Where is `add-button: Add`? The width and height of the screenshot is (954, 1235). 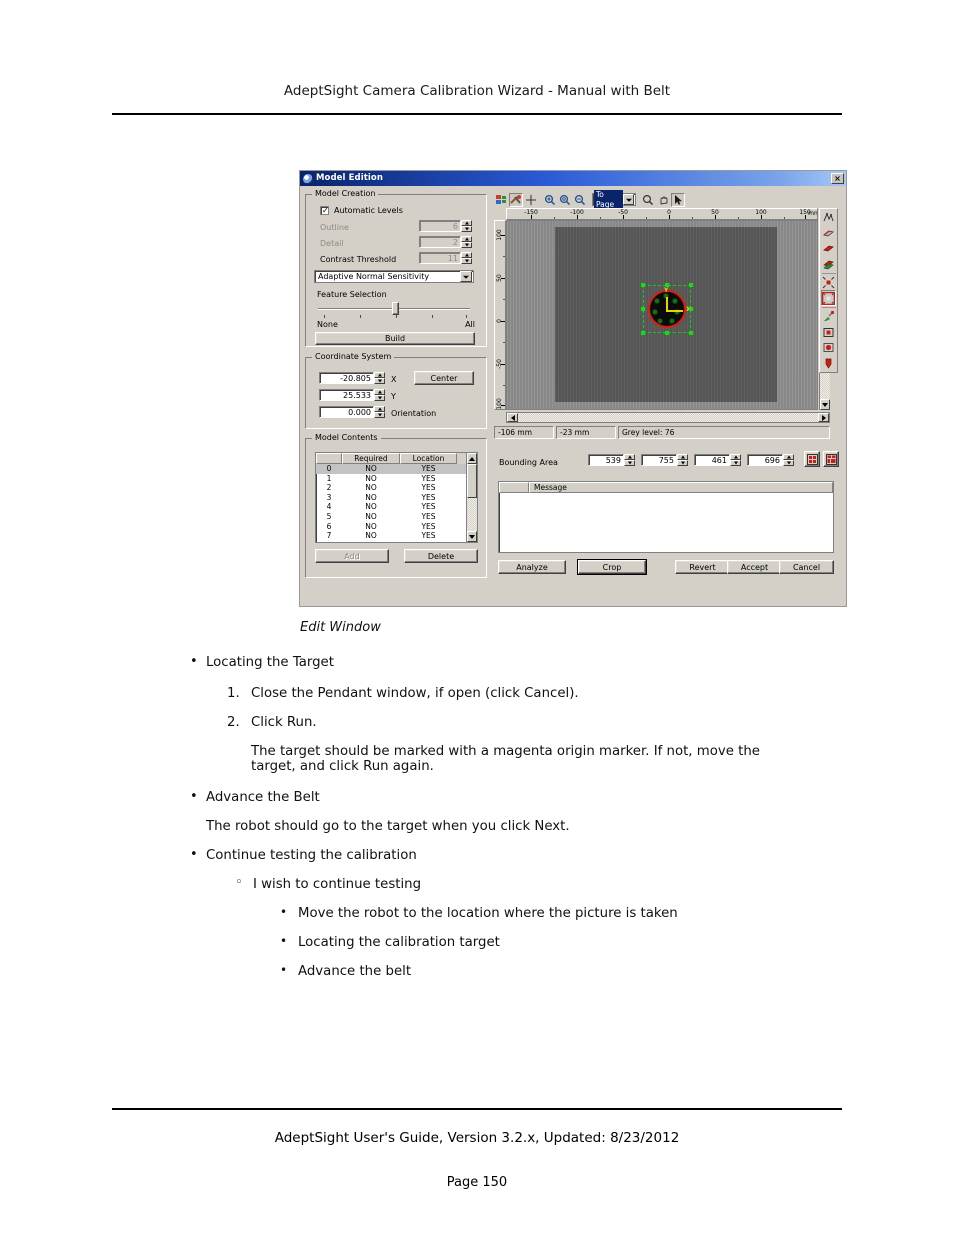
add-button: Add is located at coordinates (352, 556).